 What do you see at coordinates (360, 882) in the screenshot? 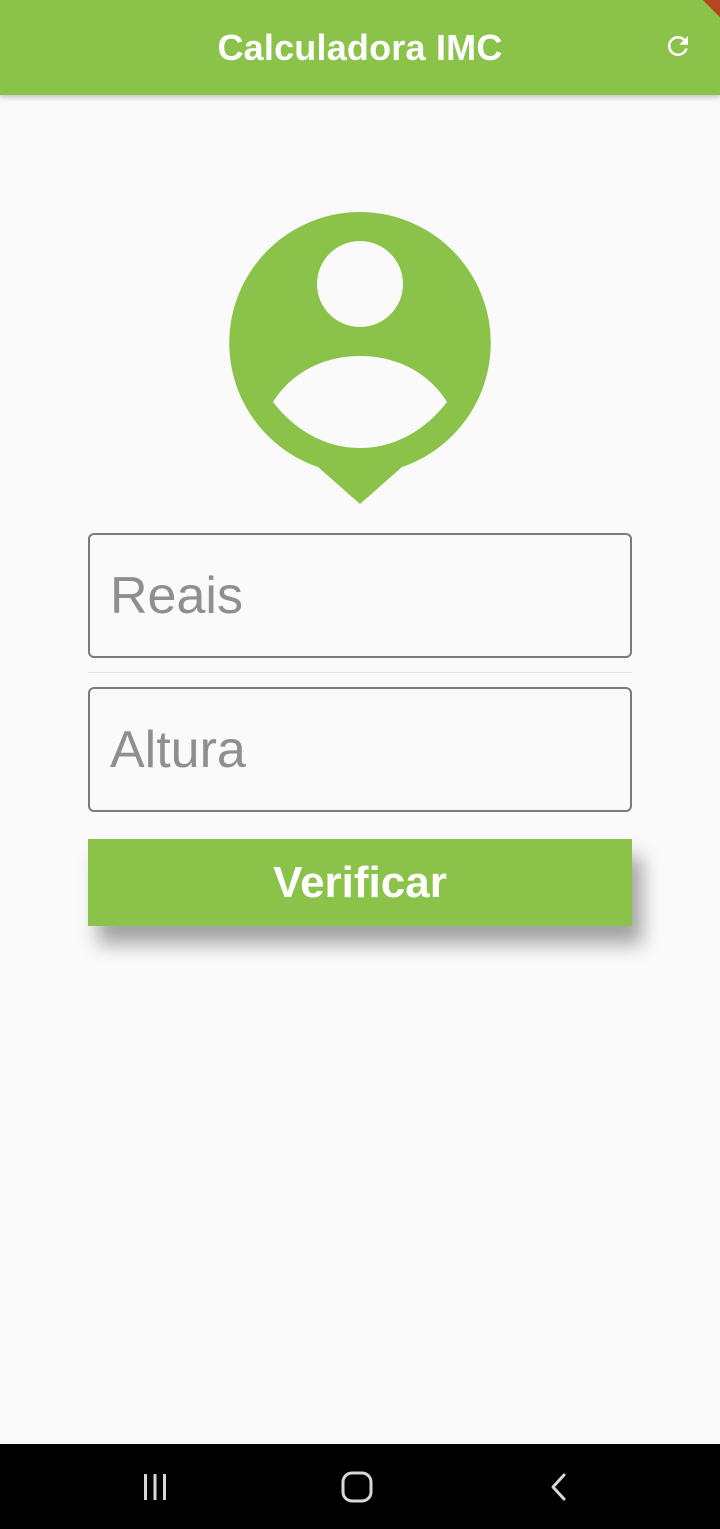
I see `verify-button: Verificar` at bounding box center [360, 882].